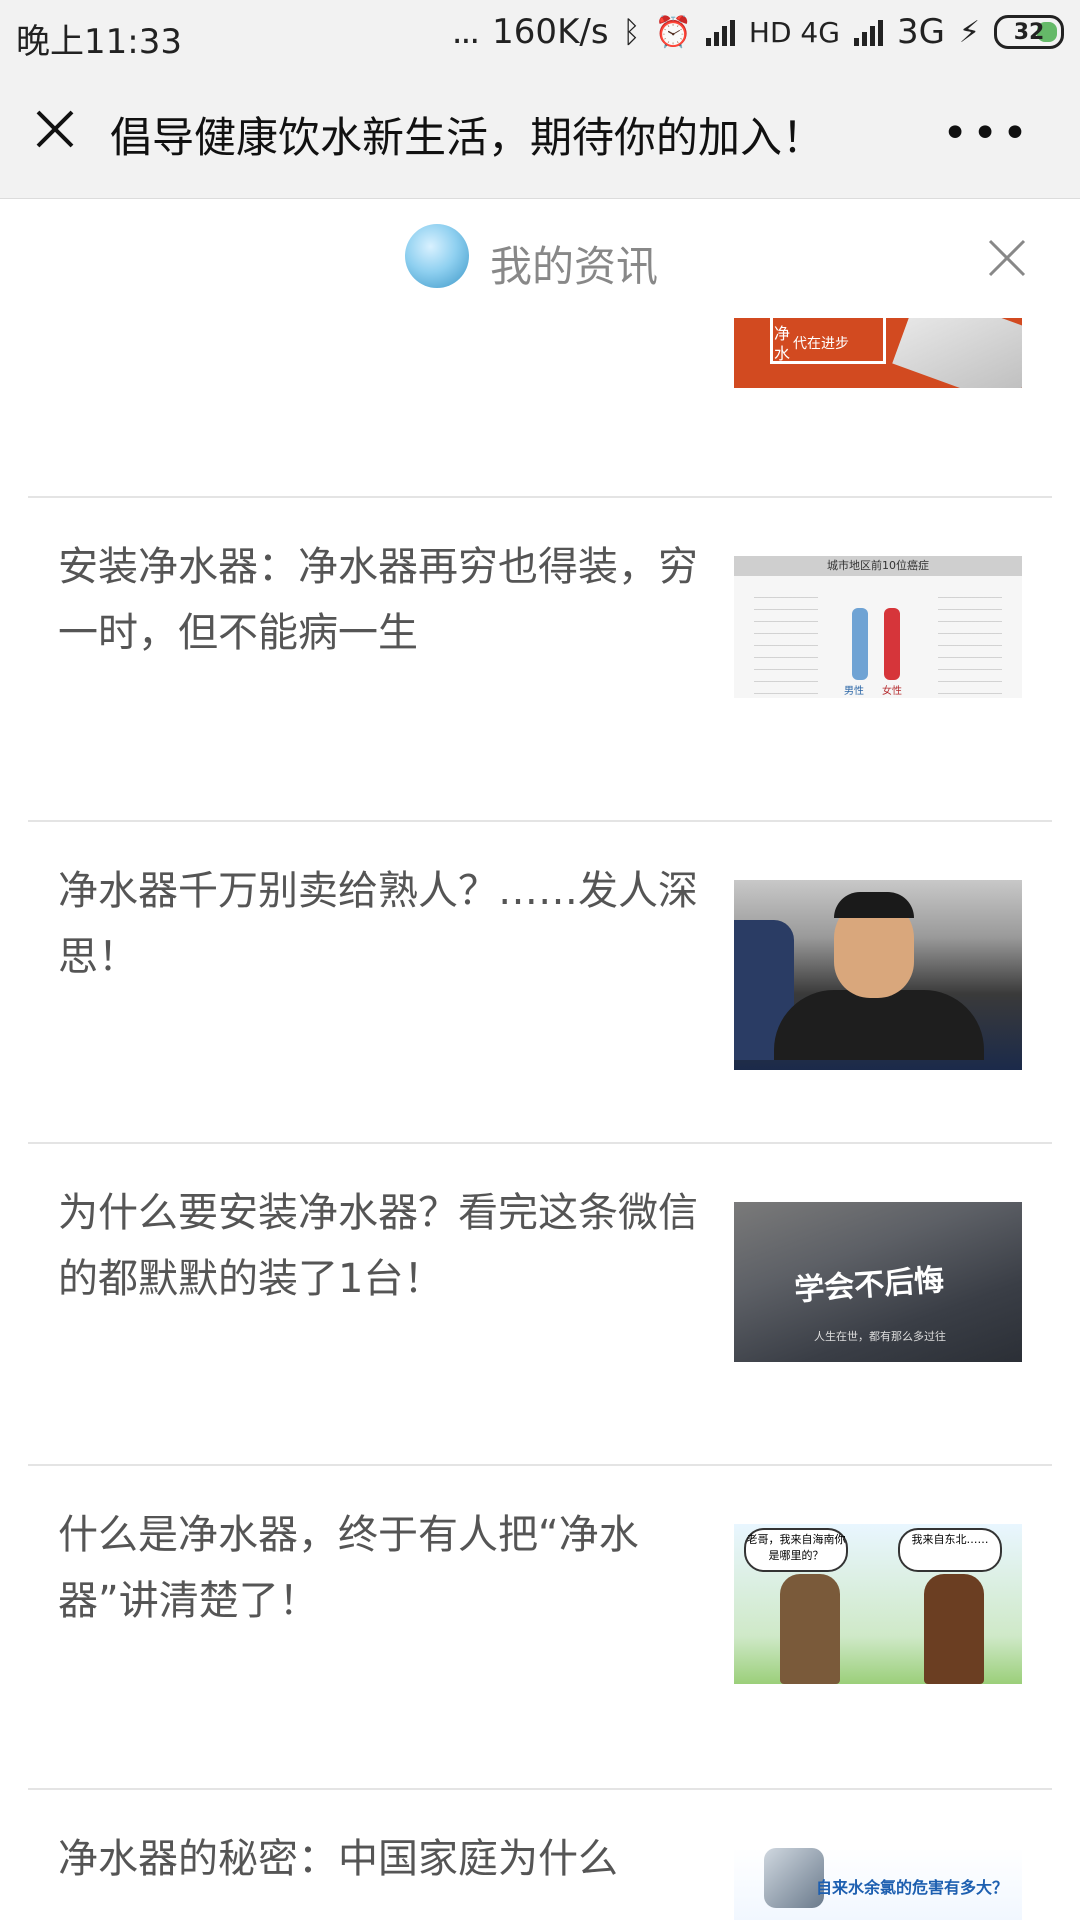 The height and width of the screenshot is (1920, 1080). Describe the element at coordinates (892, 644) in the screenshot. I see `female-figure` at that location.